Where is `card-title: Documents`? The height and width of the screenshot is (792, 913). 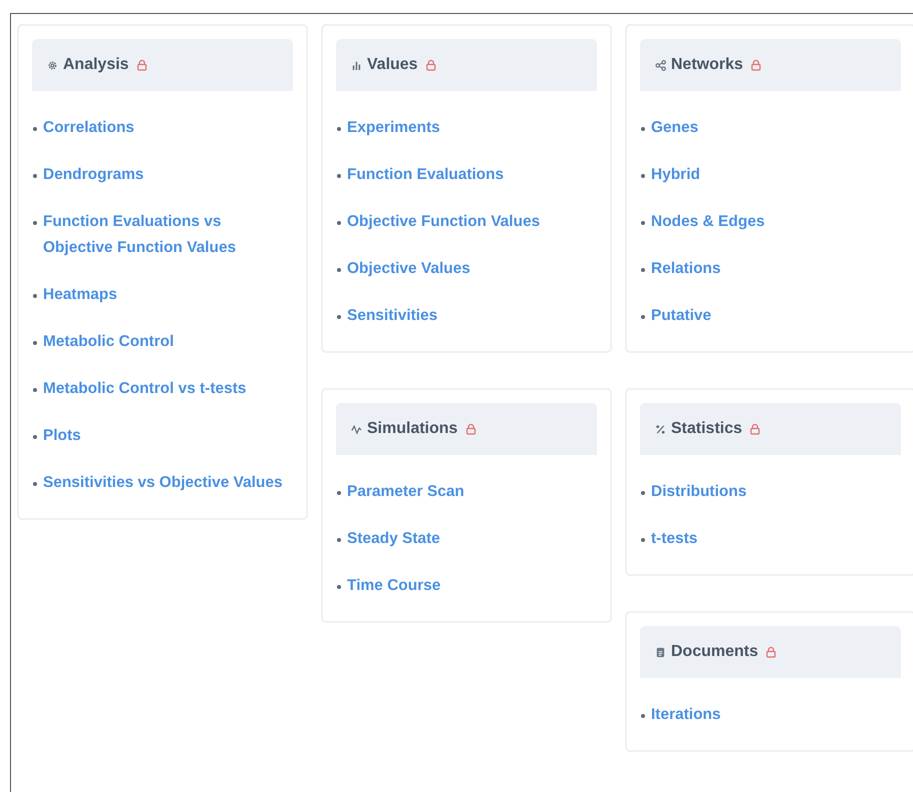
card-title: Documents is located at coordinates (714, 652).